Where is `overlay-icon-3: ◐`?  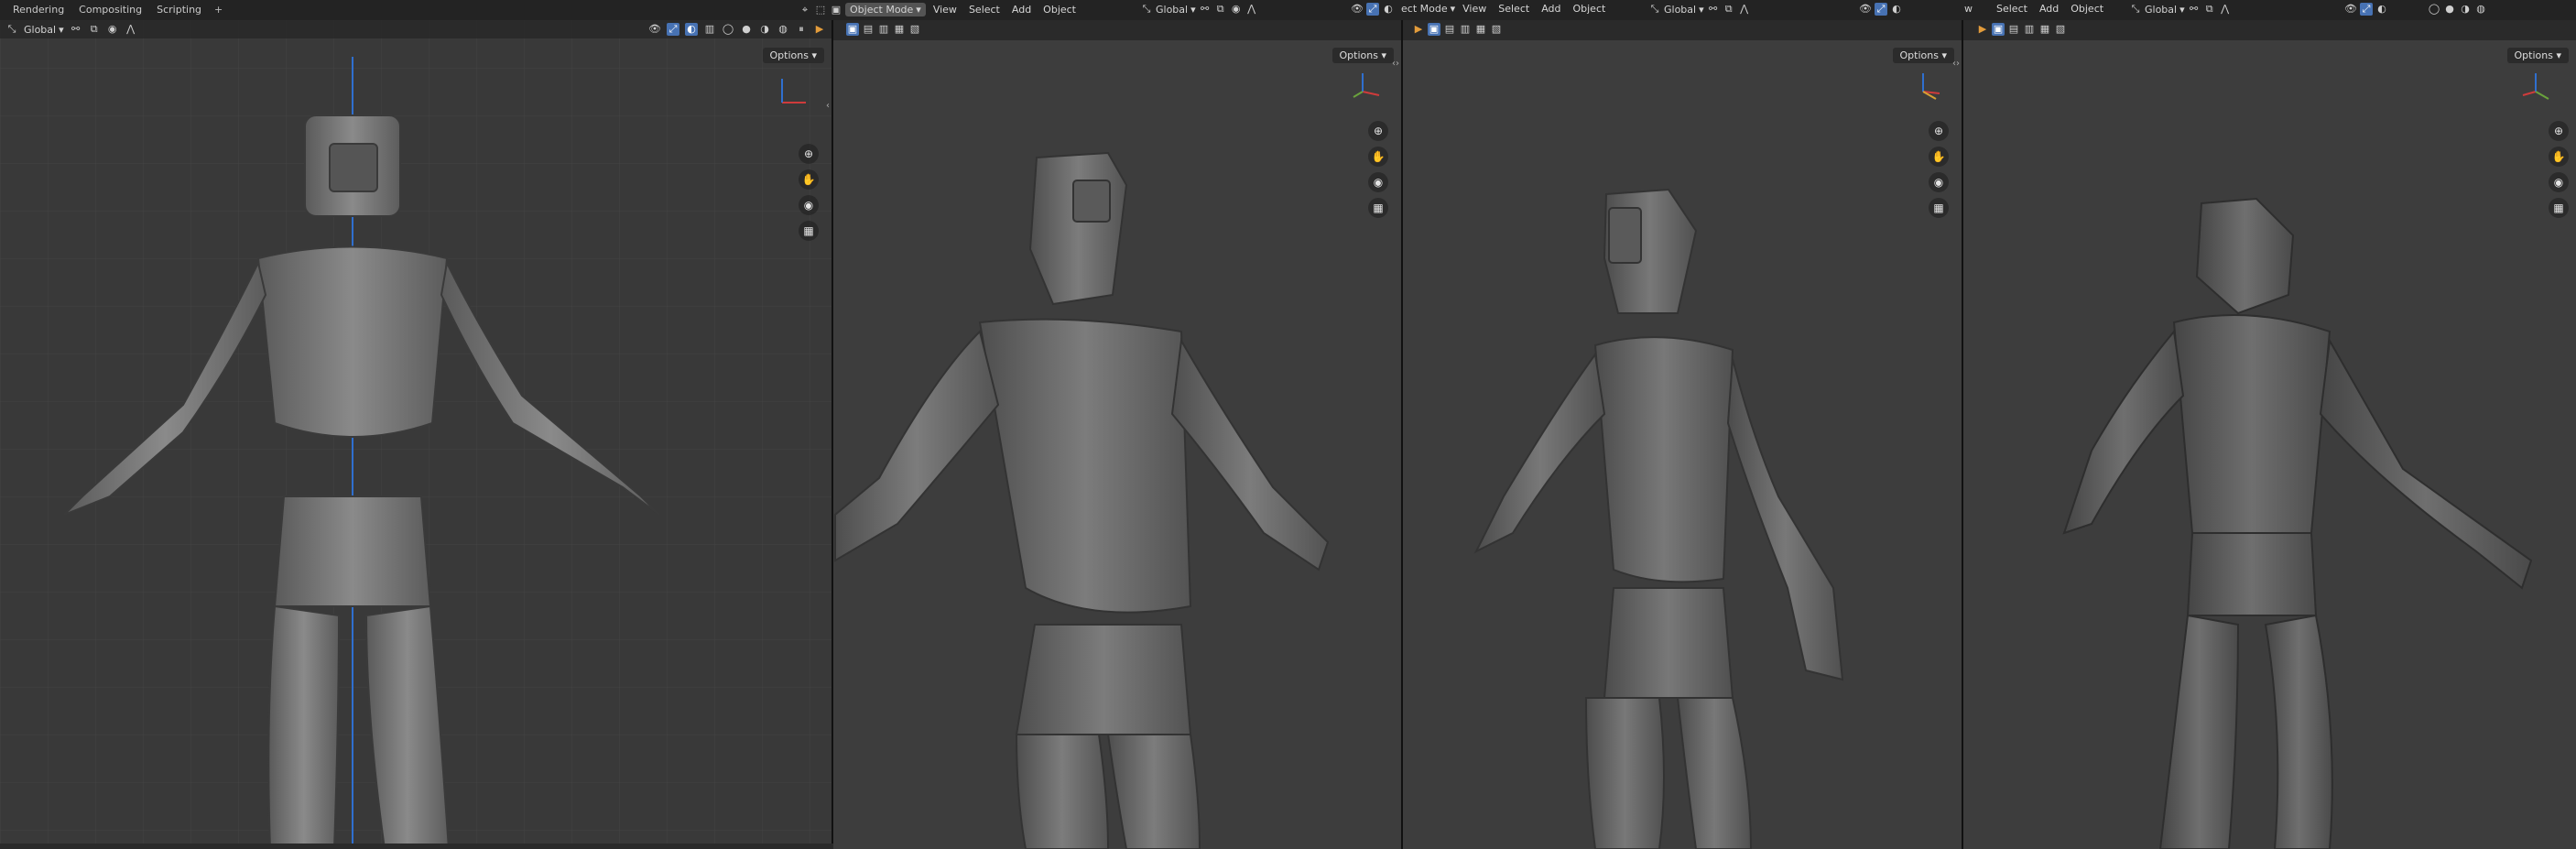 overlay-icon-3: ◐ is located at coordinates (1896, 9).